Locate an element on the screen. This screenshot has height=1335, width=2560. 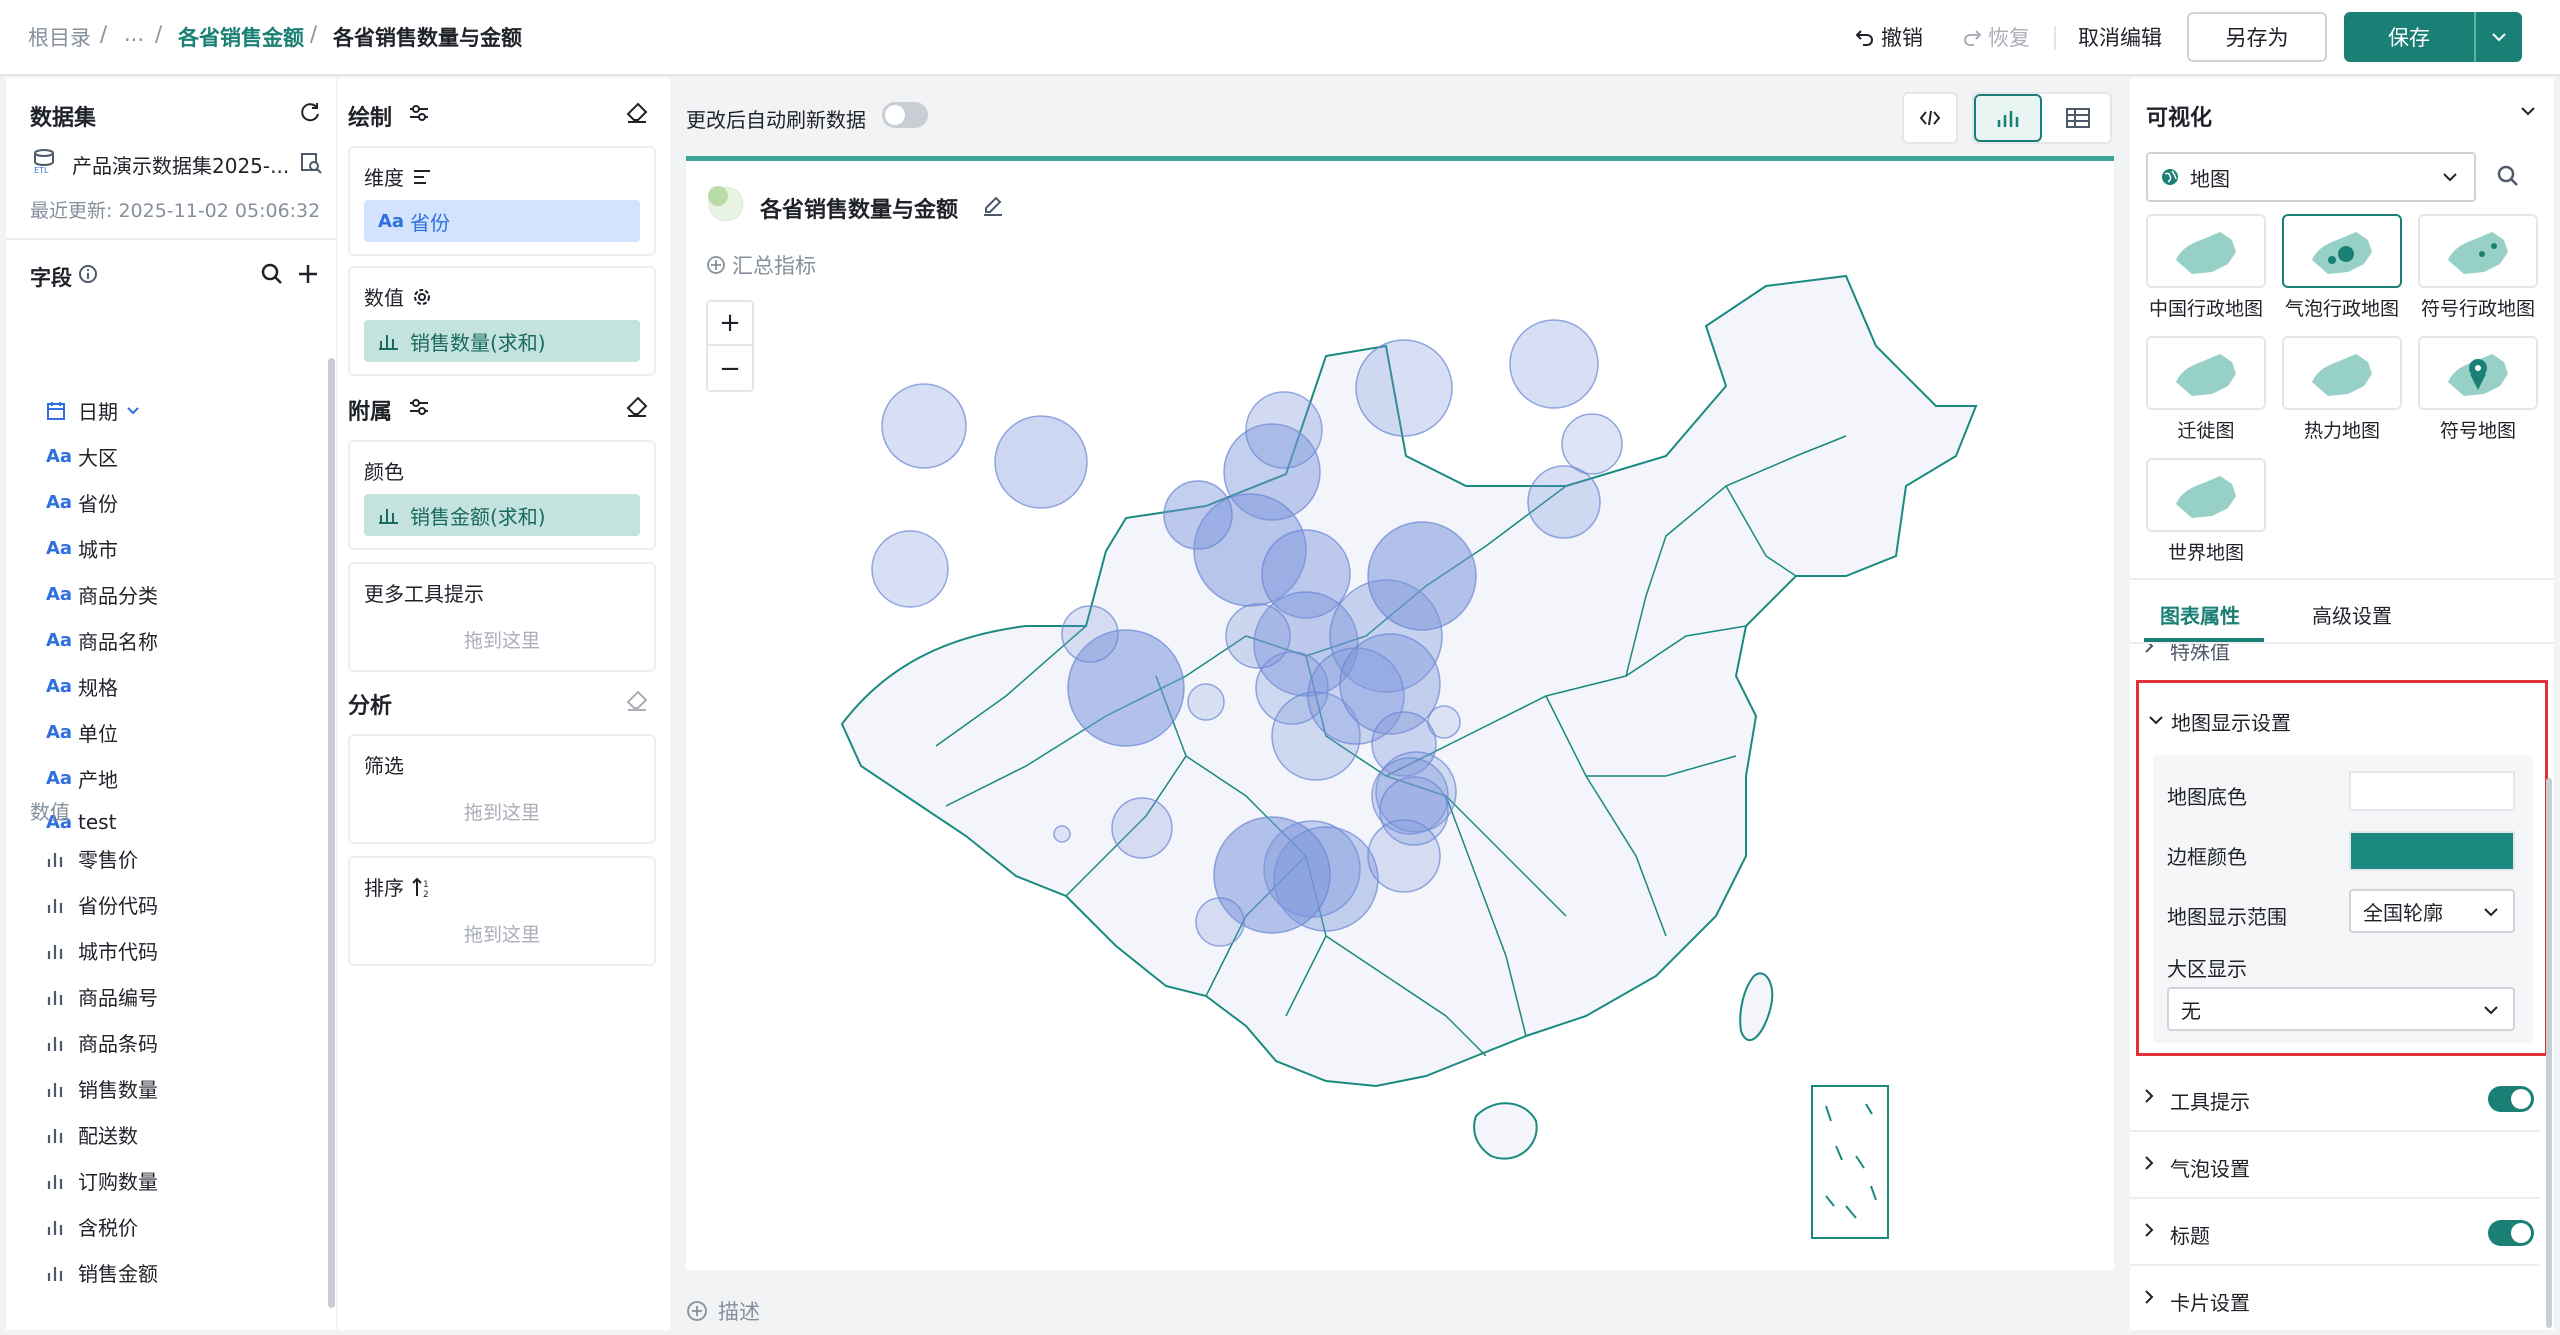
value-card: 数值 销售数量(求和) is located at coordinates (502, 321).